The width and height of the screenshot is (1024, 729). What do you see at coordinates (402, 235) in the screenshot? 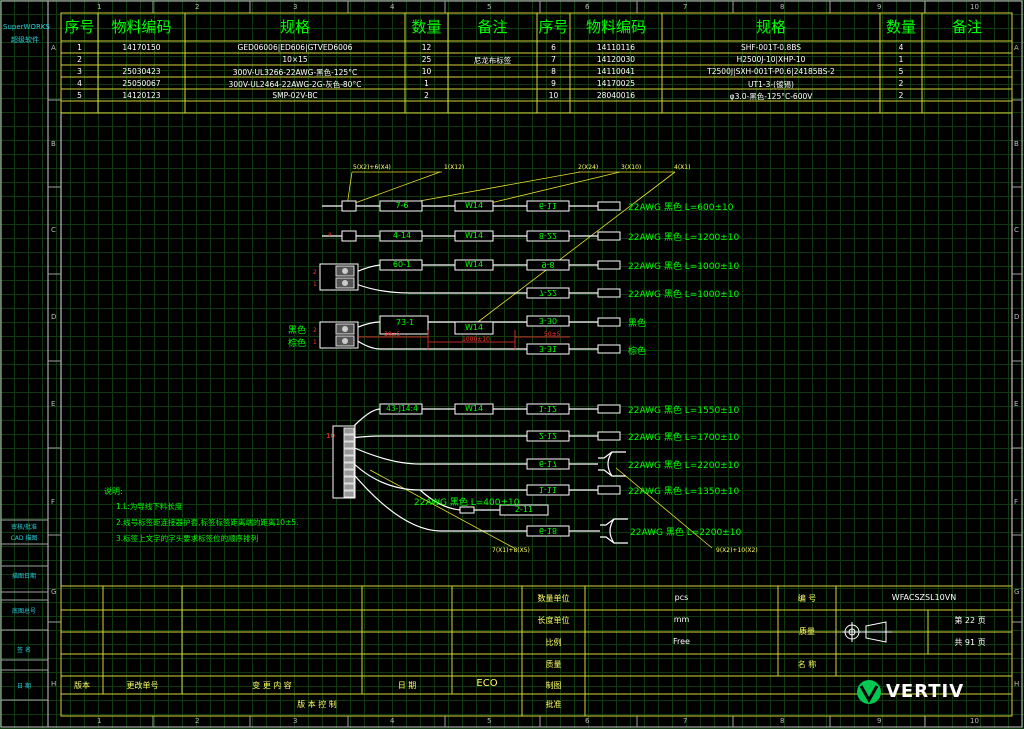
I see `wire-label: 4-14` at bounding box center [402, 235].